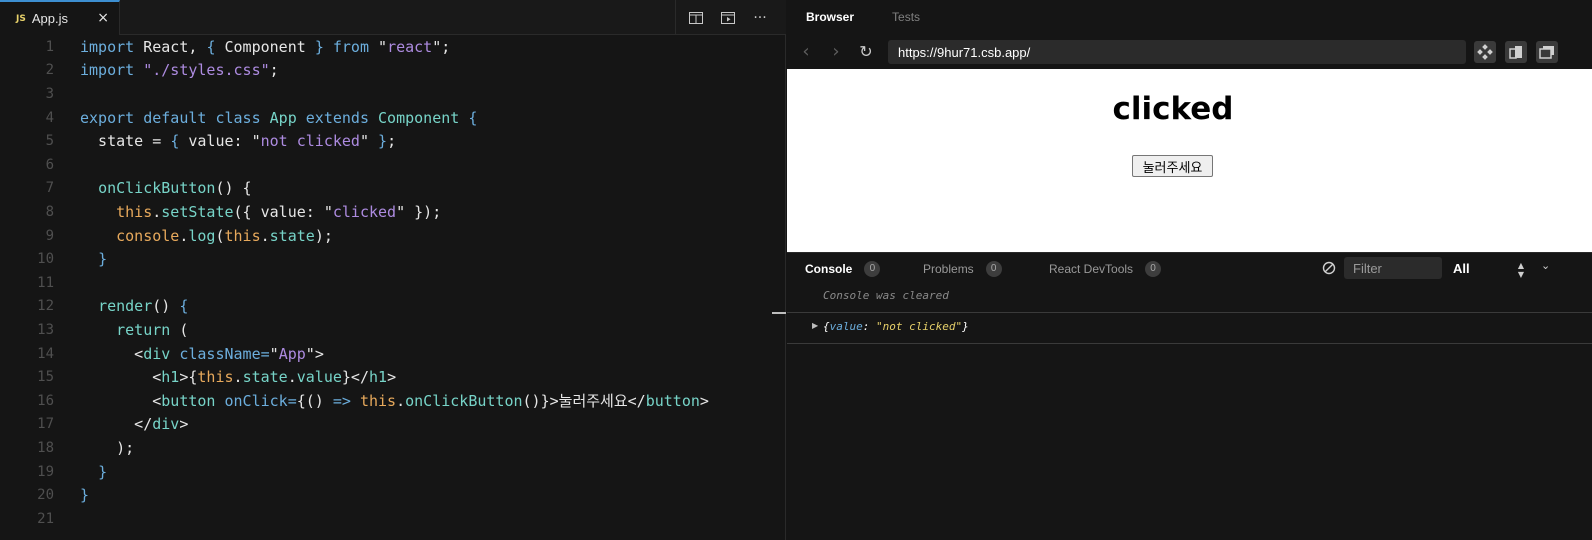 The width and height of the screenshot is (1592, 540). I want to click on code-text: <h1>{this.state.value}</h1>, so click(238, 377).